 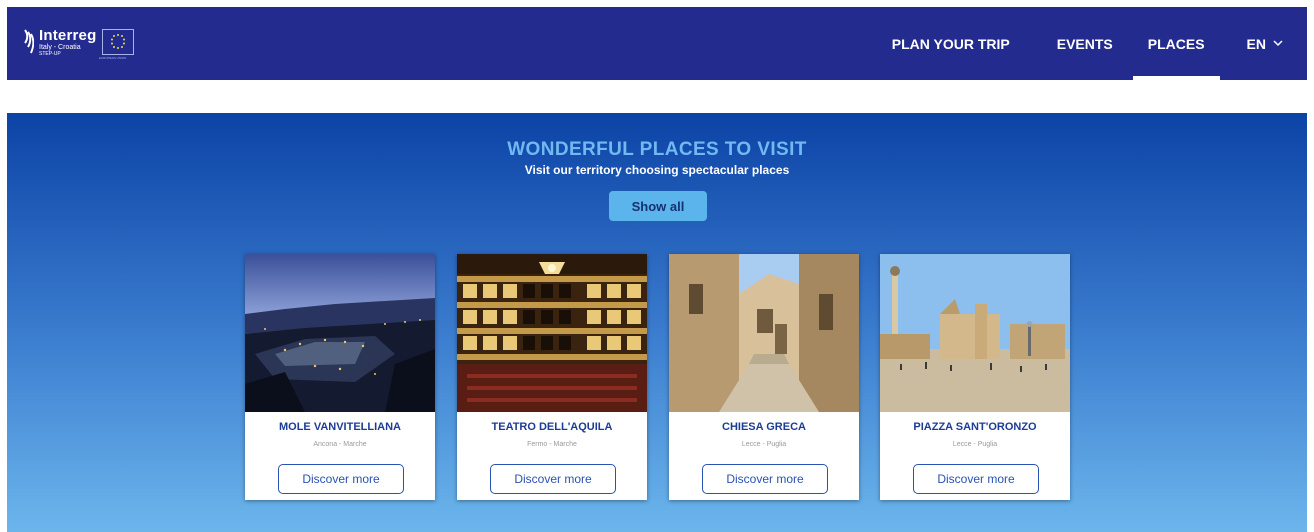 I want to click on nav-places-label: PLACES, so click(x=1176, y=43).